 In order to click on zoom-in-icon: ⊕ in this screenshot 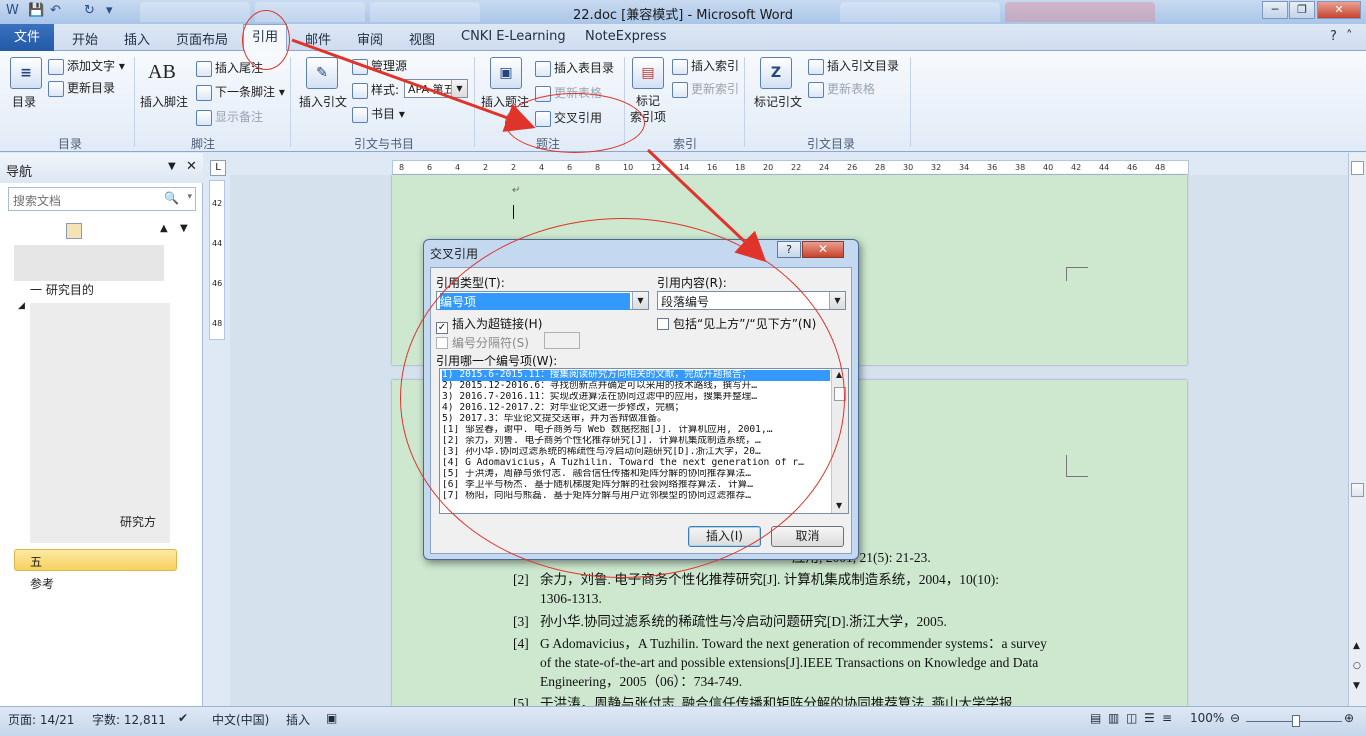, I will do `click(1349, 718)`.